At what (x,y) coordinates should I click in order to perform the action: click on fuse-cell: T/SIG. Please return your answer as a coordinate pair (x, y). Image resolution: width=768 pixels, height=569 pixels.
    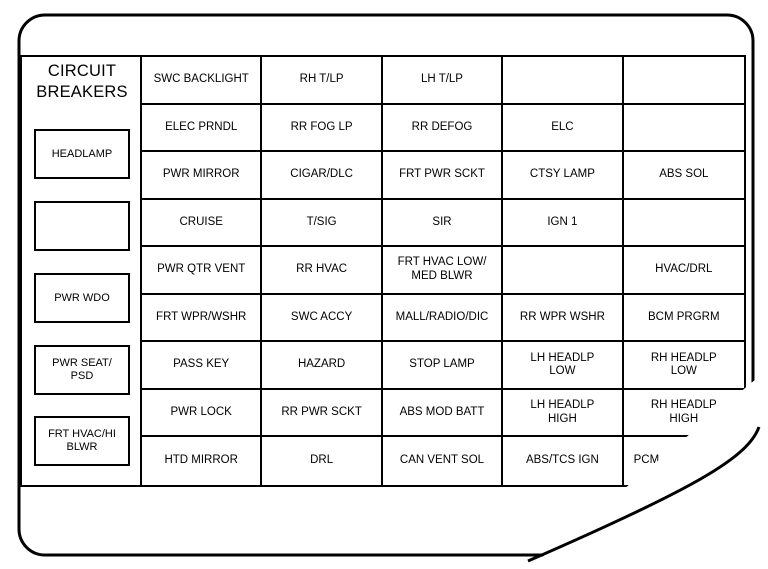
    Looking at the image, I should click on (322, 223).